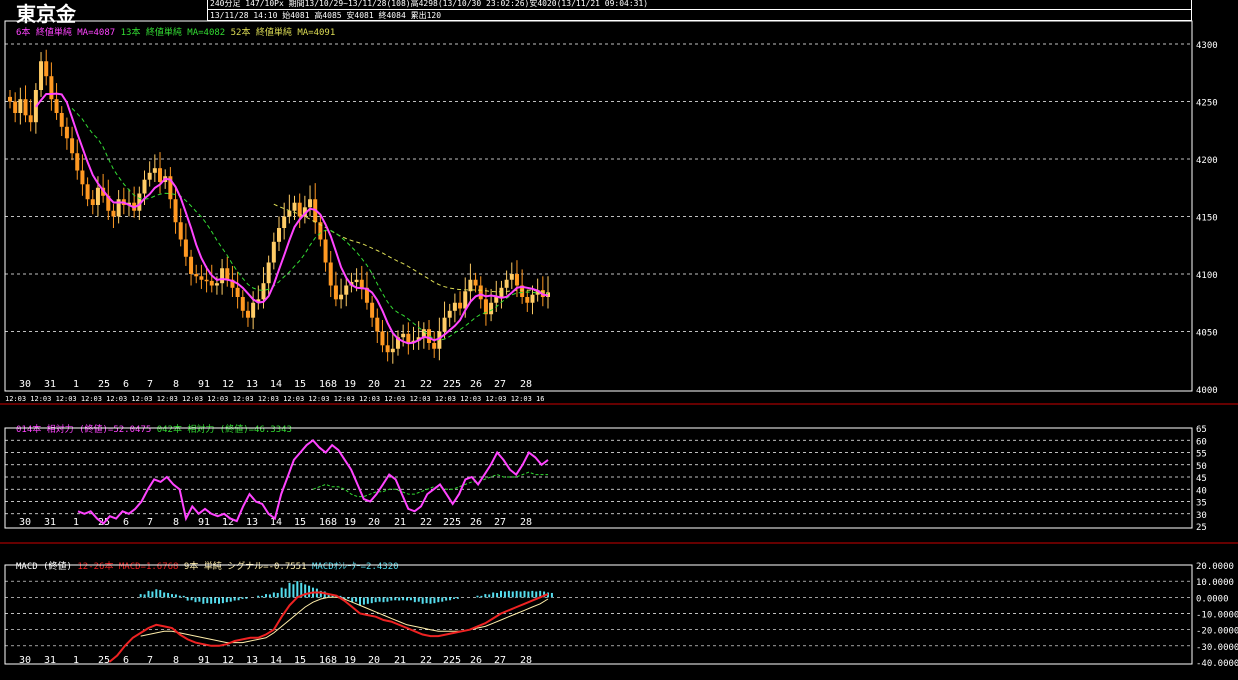 The width and height of the screenshot is (1238, 680). I want to click on price-date-label: 14, so click(276, 384).